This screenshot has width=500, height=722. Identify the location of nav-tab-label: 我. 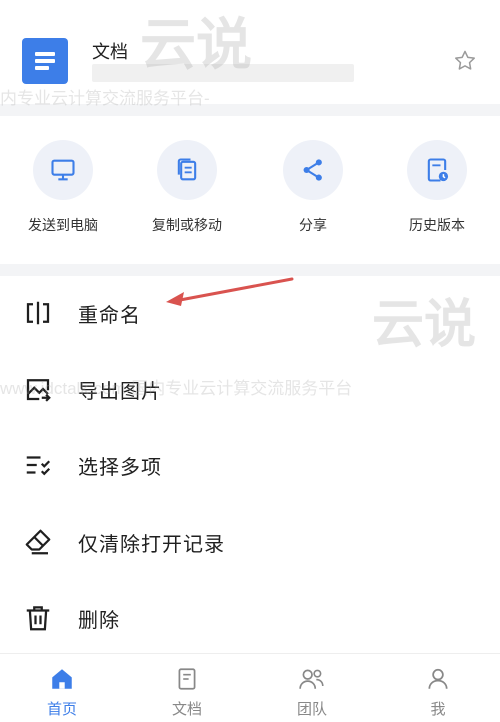
(438, 709).